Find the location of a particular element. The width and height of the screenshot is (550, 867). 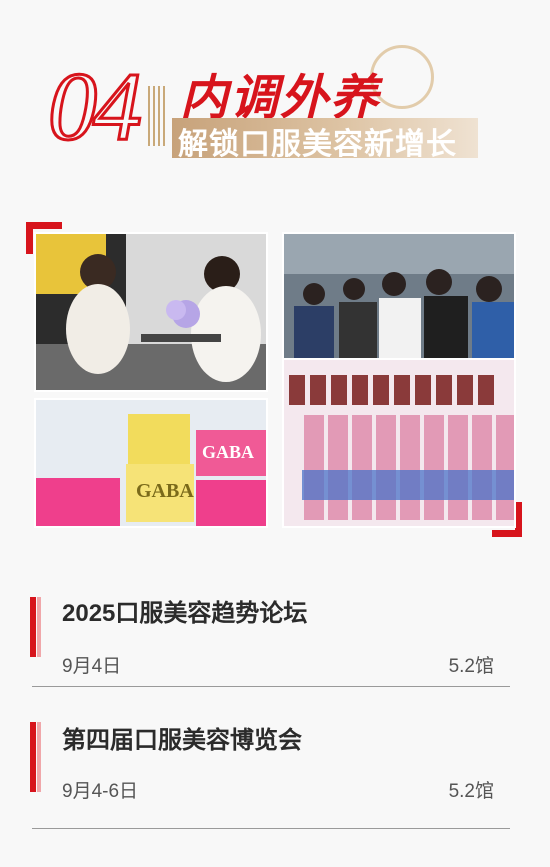

event-date: 9月4日 is located at coordinates (92, 666).